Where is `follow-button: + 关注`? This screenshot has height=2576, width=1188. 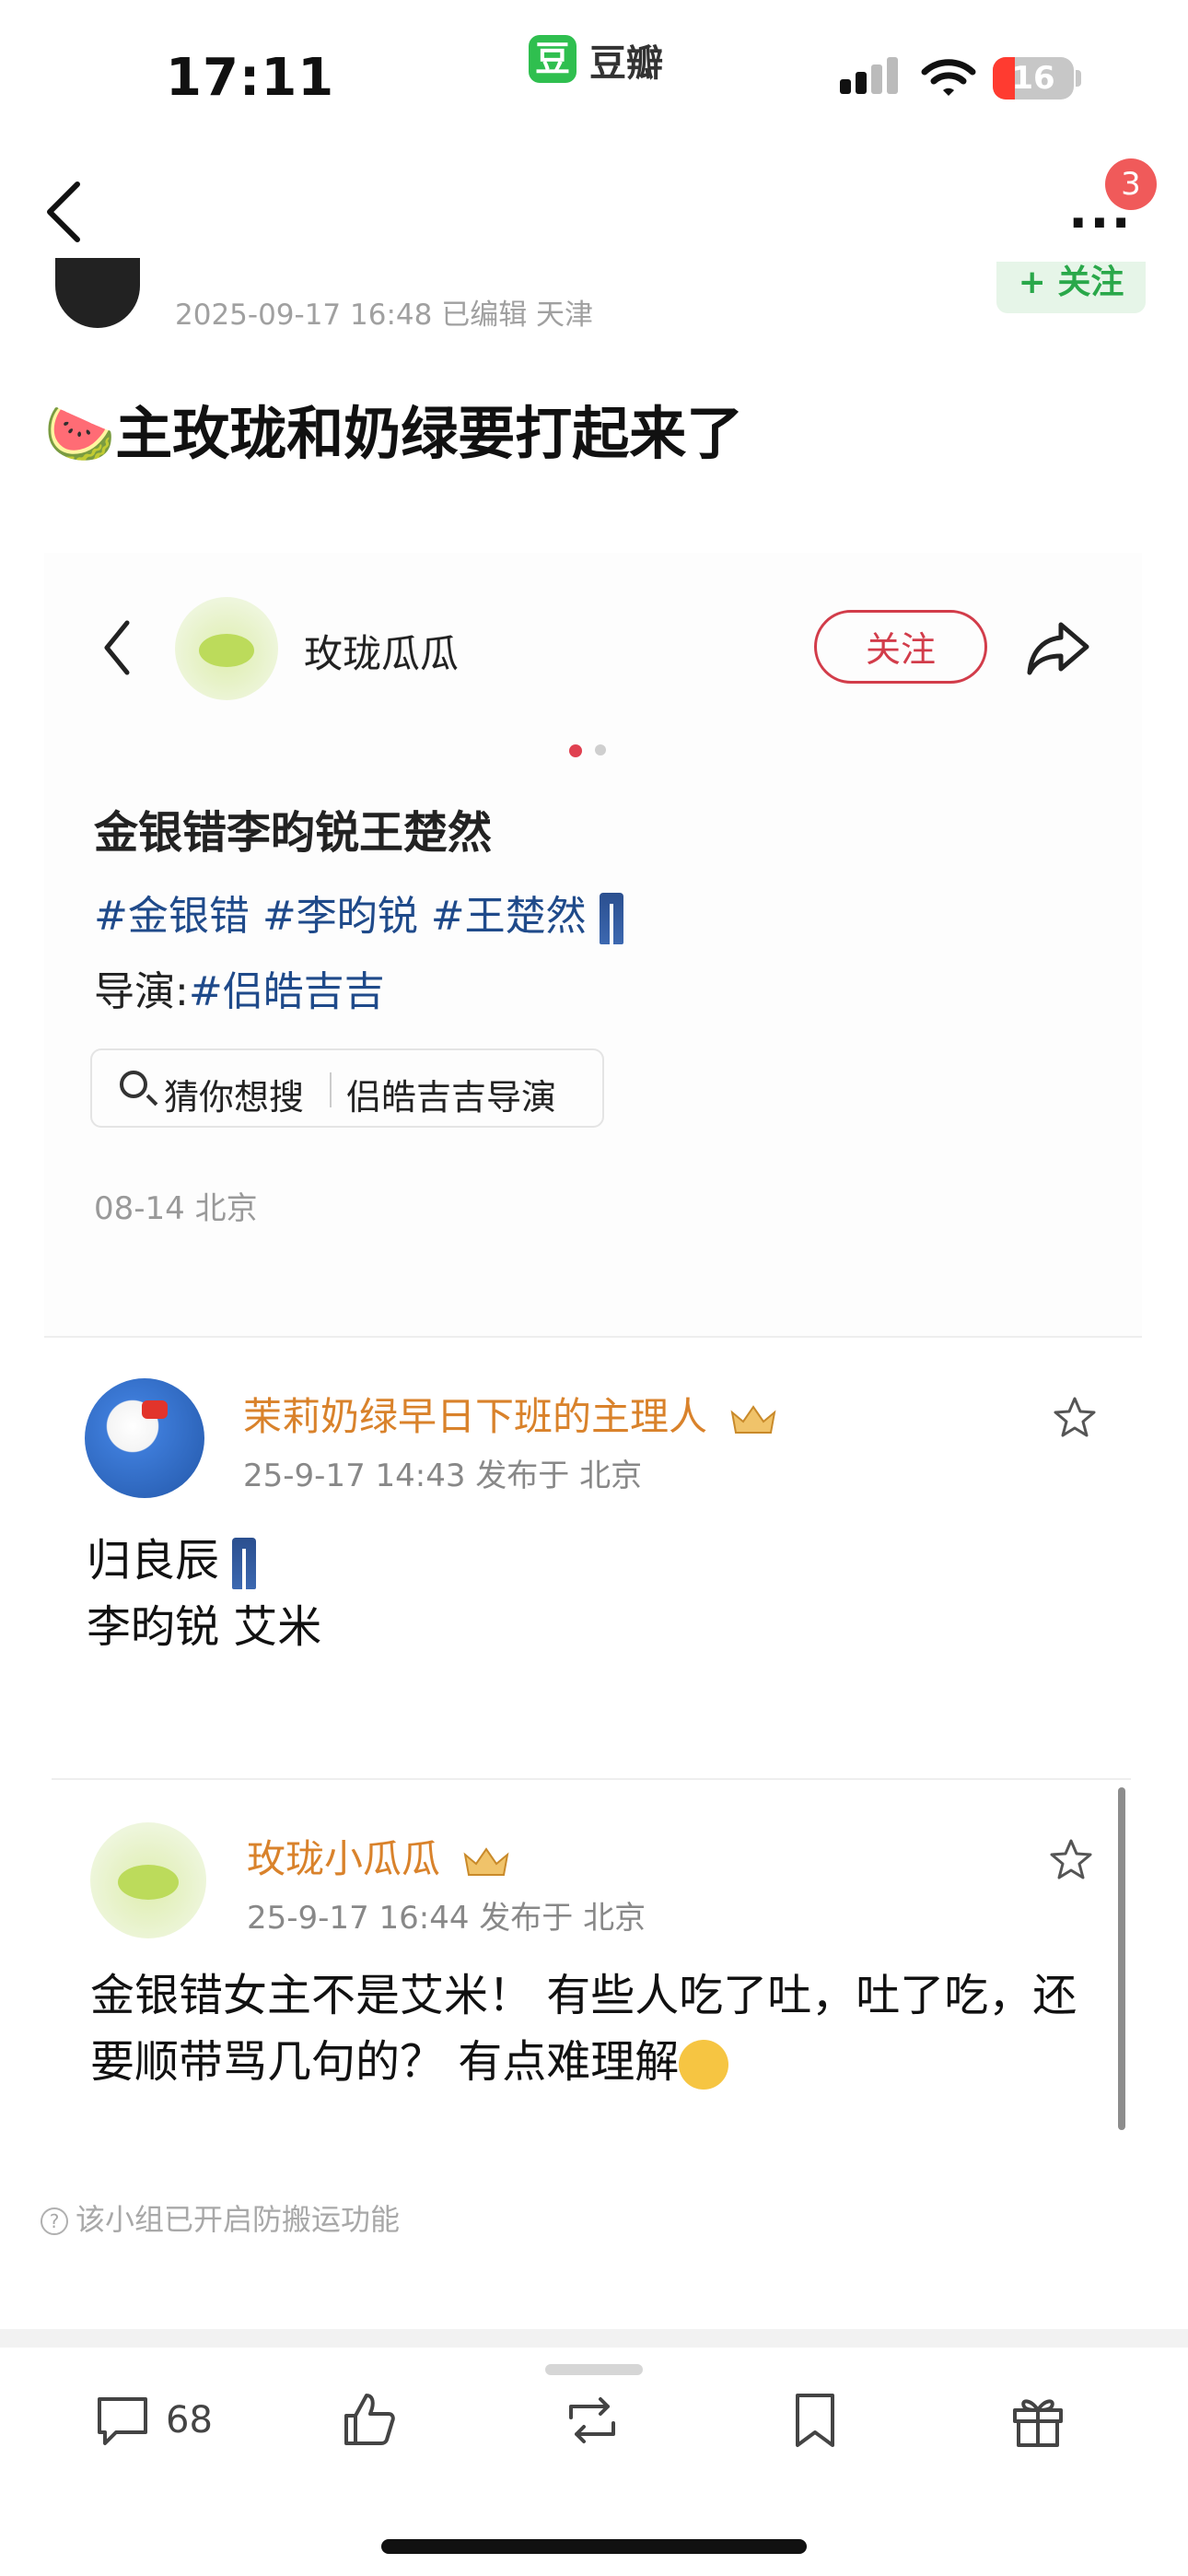 follow-button: + 关注 is located at coordinates (1071, 287).